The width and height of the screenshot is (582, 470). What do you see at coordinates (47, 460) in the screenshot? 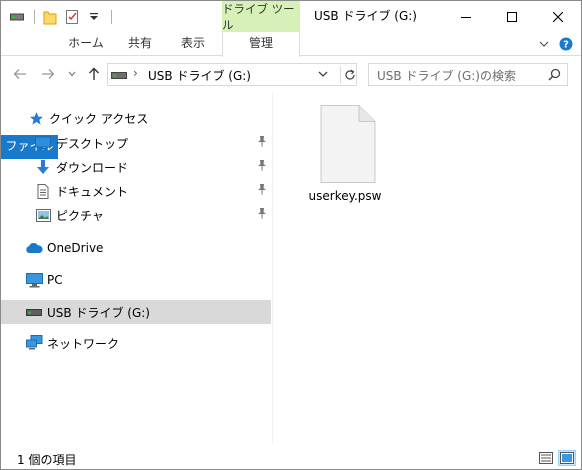
I see `item-count: 1 個の項目` at bounding box center [47, 460].